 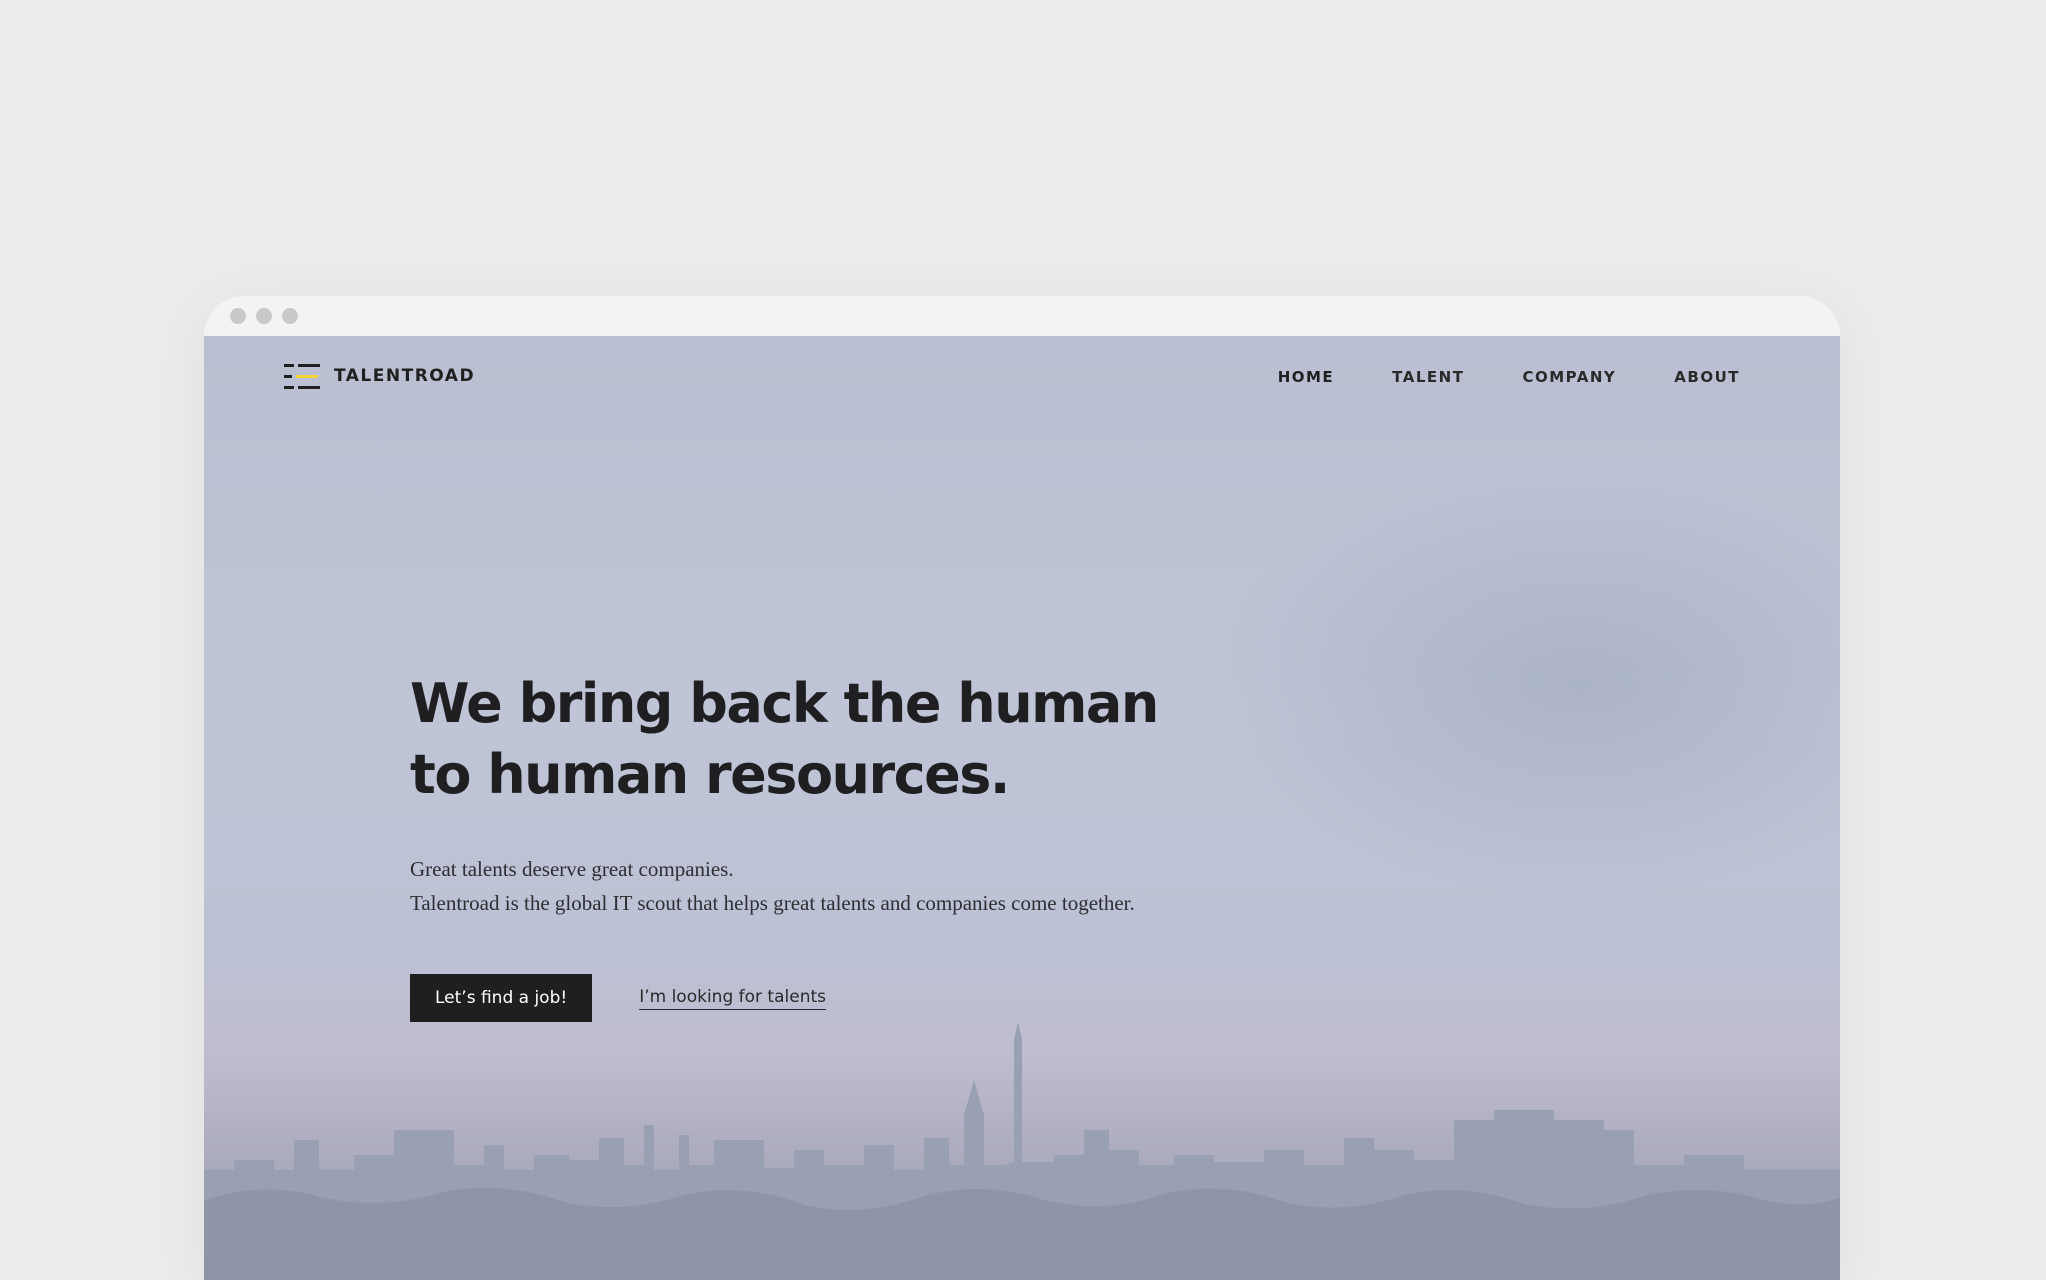 What do you see at coordinates (1022, 381) in the screenshot?
I see `top-navigation: TALENTROAD HOME TALENT COMPANY ABOUT` at bounding box center [1022, 381].